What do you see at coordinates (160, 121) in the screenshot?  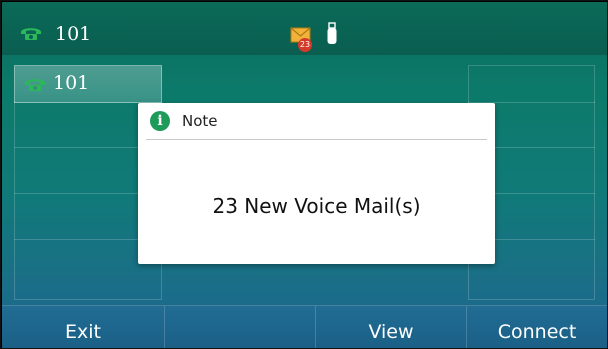 I see `info-icon: i` at bounding box center [160, 121].